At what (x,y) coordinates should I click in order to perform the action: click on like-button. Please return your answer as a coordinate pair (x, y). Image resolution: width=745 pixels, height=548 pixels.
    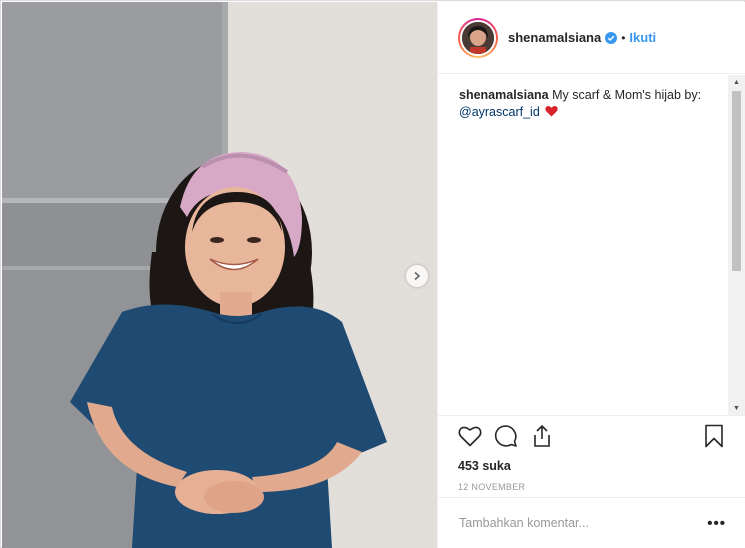
    Looking at the image, I should click on (470, 436).